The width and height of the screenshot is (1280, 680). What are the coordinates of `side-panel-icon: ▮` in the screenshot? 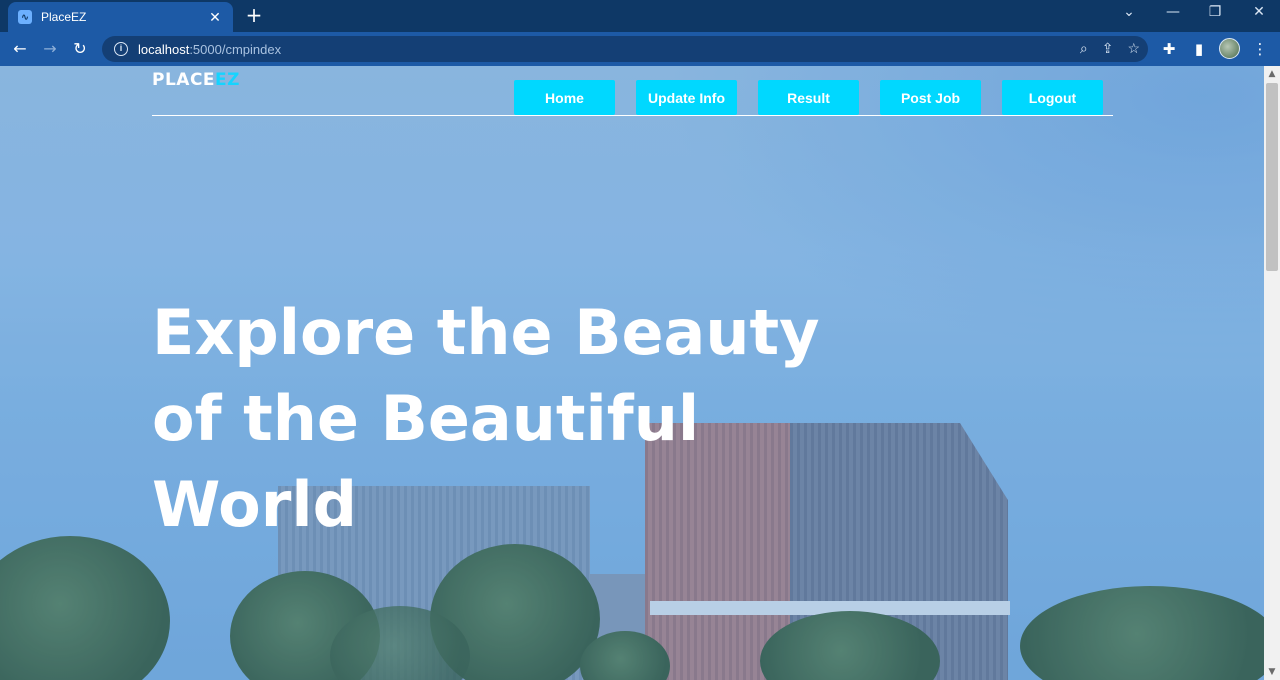 It's located at (1199, 49).